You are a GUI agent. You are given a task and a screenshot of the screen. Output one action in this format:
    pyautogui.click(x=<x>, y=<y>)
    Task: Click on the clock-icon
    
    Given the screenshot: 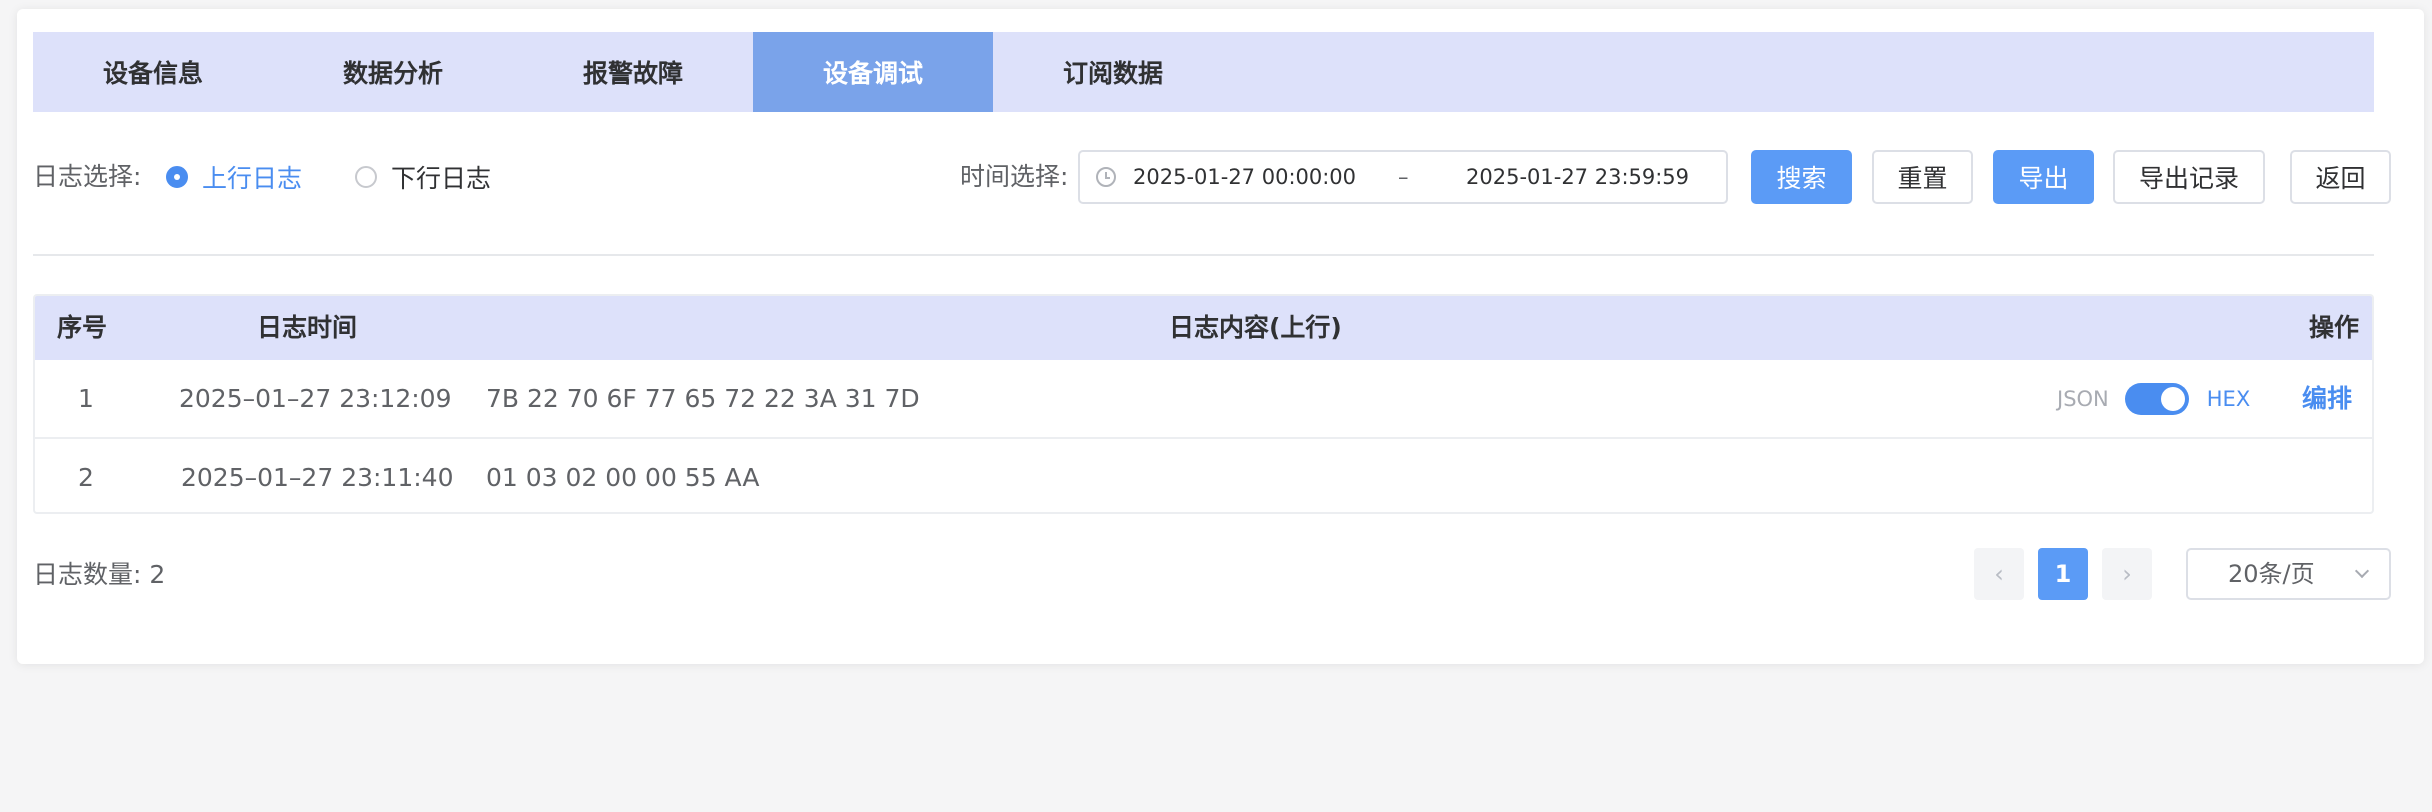 What is the action you would take?
    pyautogui.click(x=1106, y=177)
    